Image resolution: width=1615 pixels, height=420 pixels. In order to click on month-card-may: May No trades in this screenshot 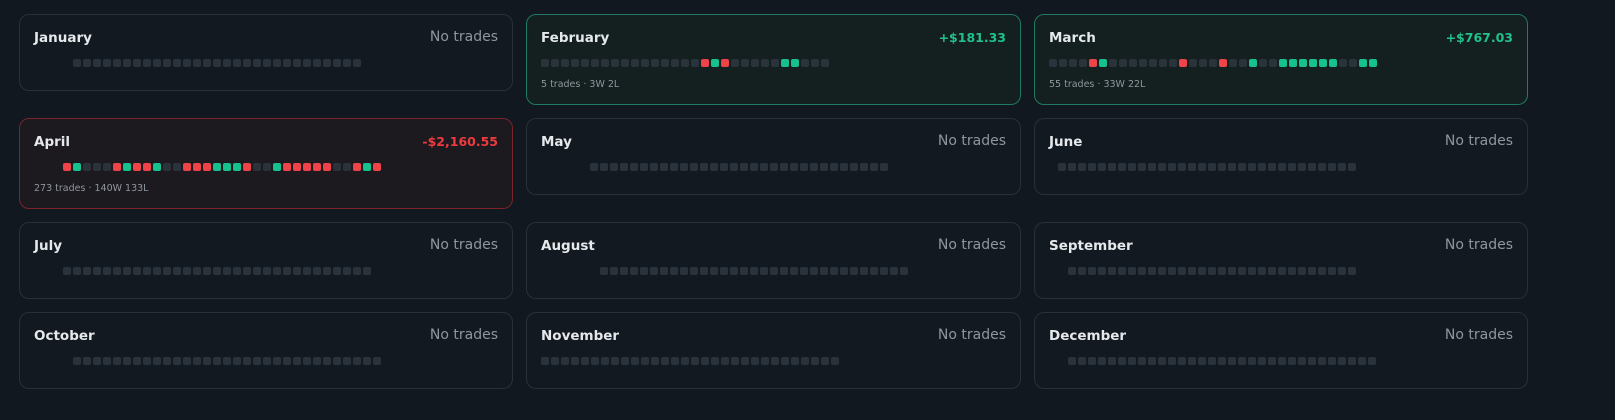, I will do `click(773, 156)`.